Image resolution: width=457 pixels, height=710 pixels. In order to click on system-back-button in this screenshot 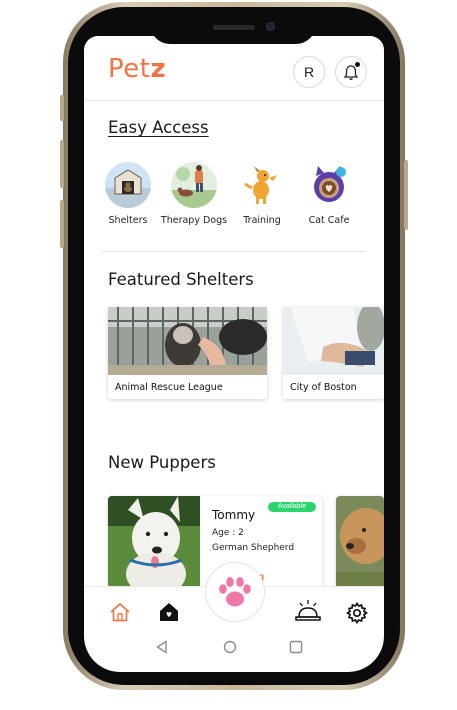, I will do `click(162, 649)`.